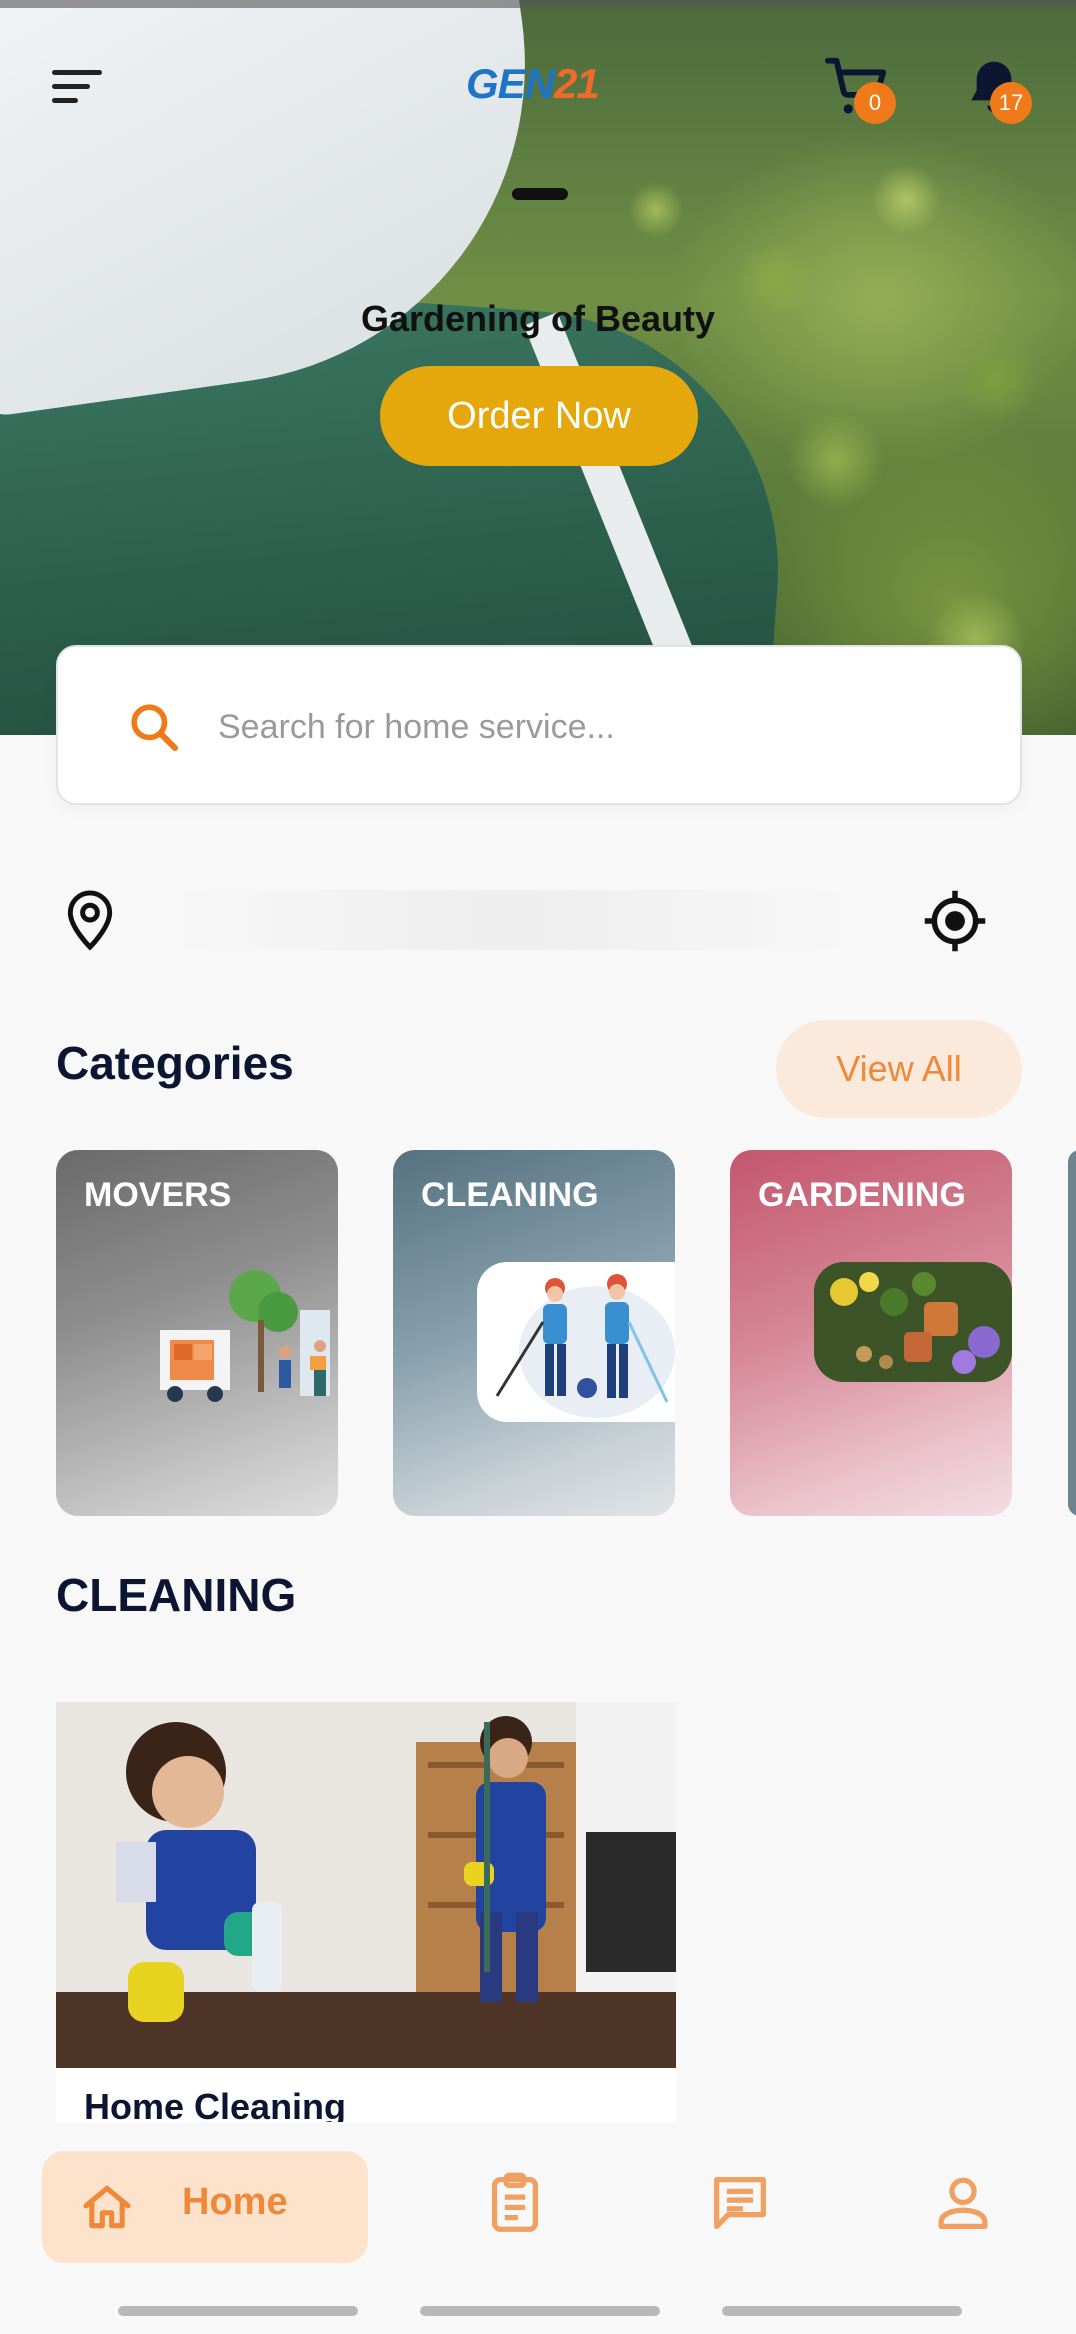  I want to click on category-label: CLEANING, so click(510, 1195).